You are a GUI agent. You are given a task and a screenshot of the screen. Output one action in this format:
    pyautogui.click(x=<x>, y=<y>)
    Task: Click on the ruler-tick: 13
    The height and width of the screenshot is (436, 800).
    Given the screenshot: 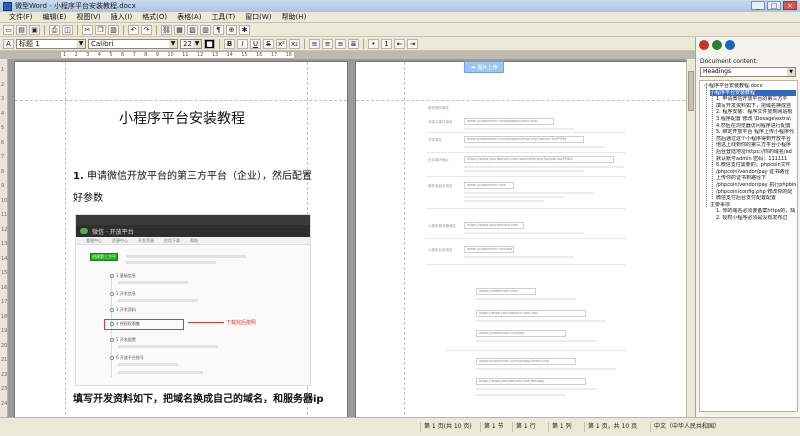 What is the action you would take?
    pyautogui.click(x=215, y=55)
    